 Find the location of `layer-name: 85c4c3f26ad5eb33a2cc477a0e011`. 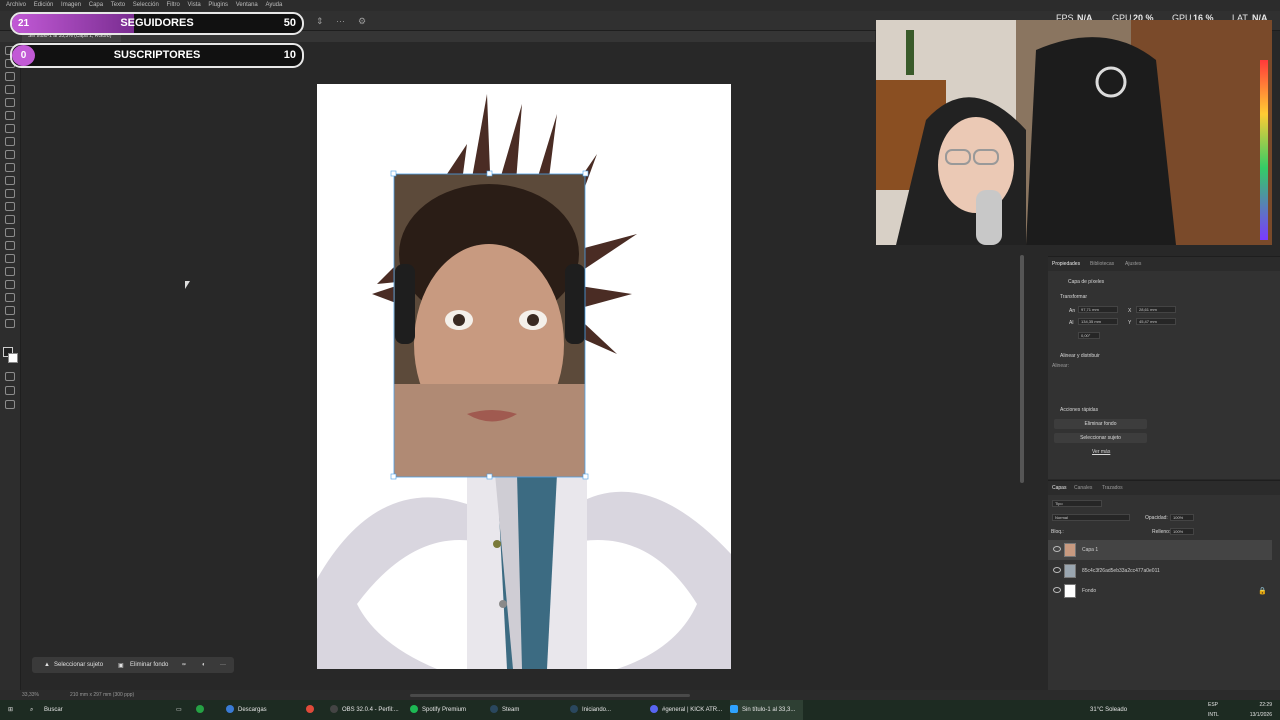

layer-name: 85c4c3f26ad5eb33a2cc477a0e011 is located at coordinates (1121, 571).